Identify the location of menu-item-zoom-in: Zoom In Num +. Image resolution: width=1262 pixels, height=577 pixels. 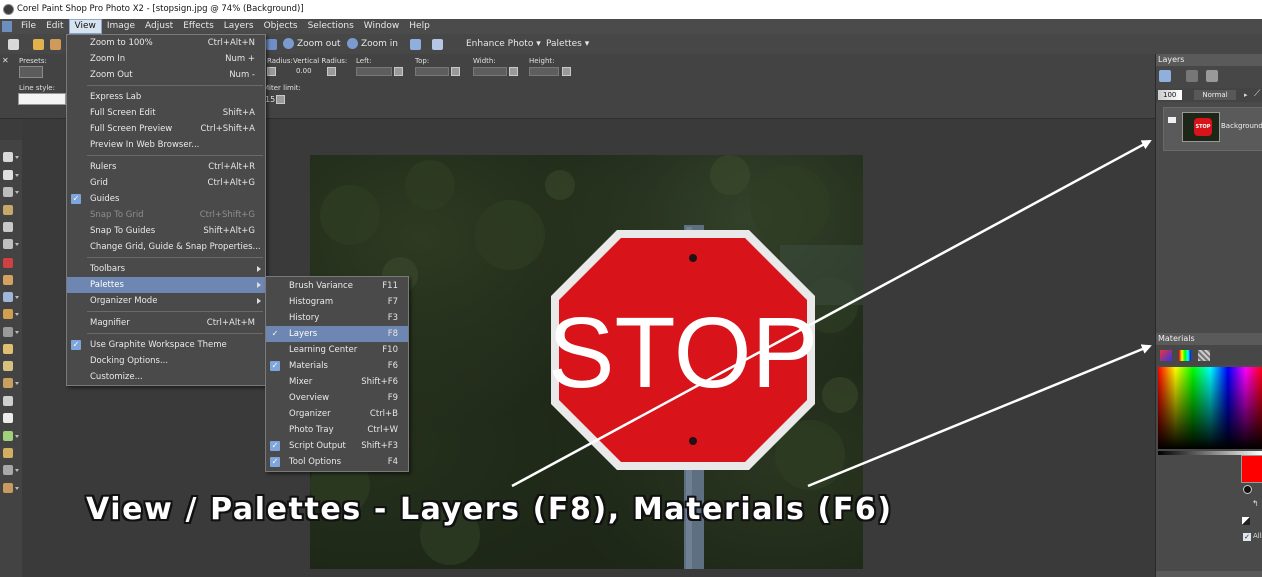
(166, 59).